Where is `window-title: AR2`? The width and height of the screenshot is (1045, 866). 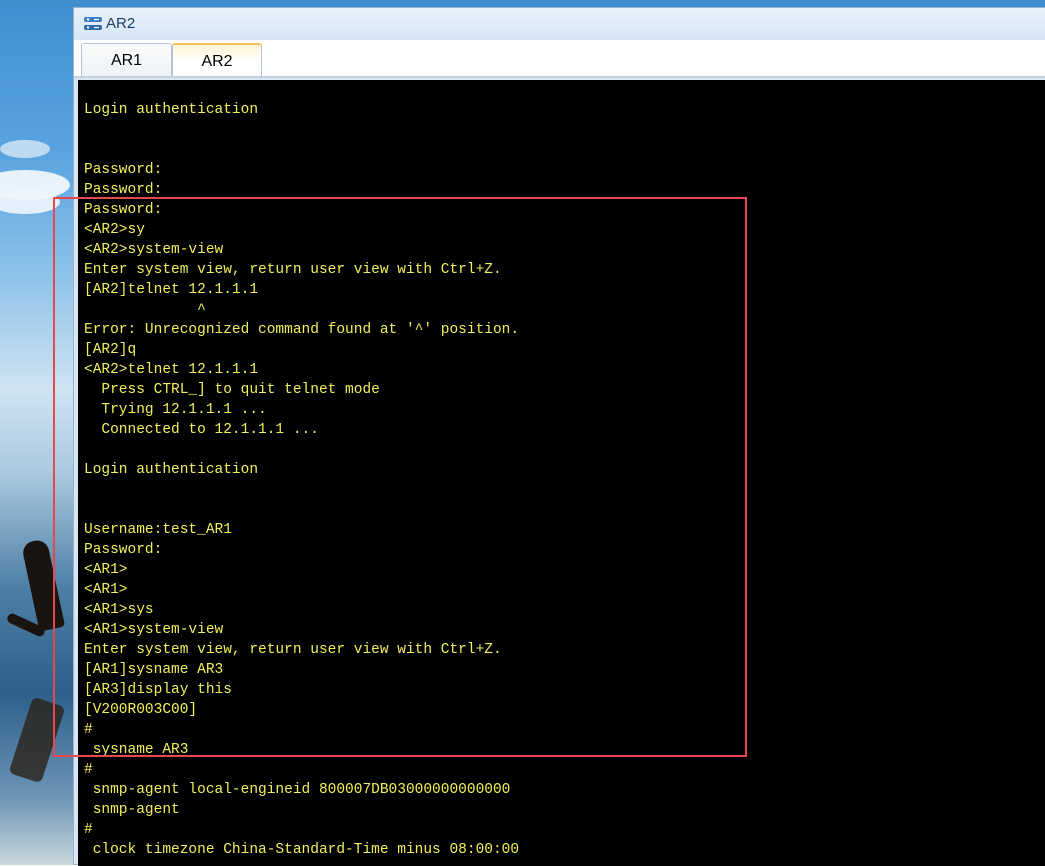
window-title: AR2 is located at coordinates (121, 23).